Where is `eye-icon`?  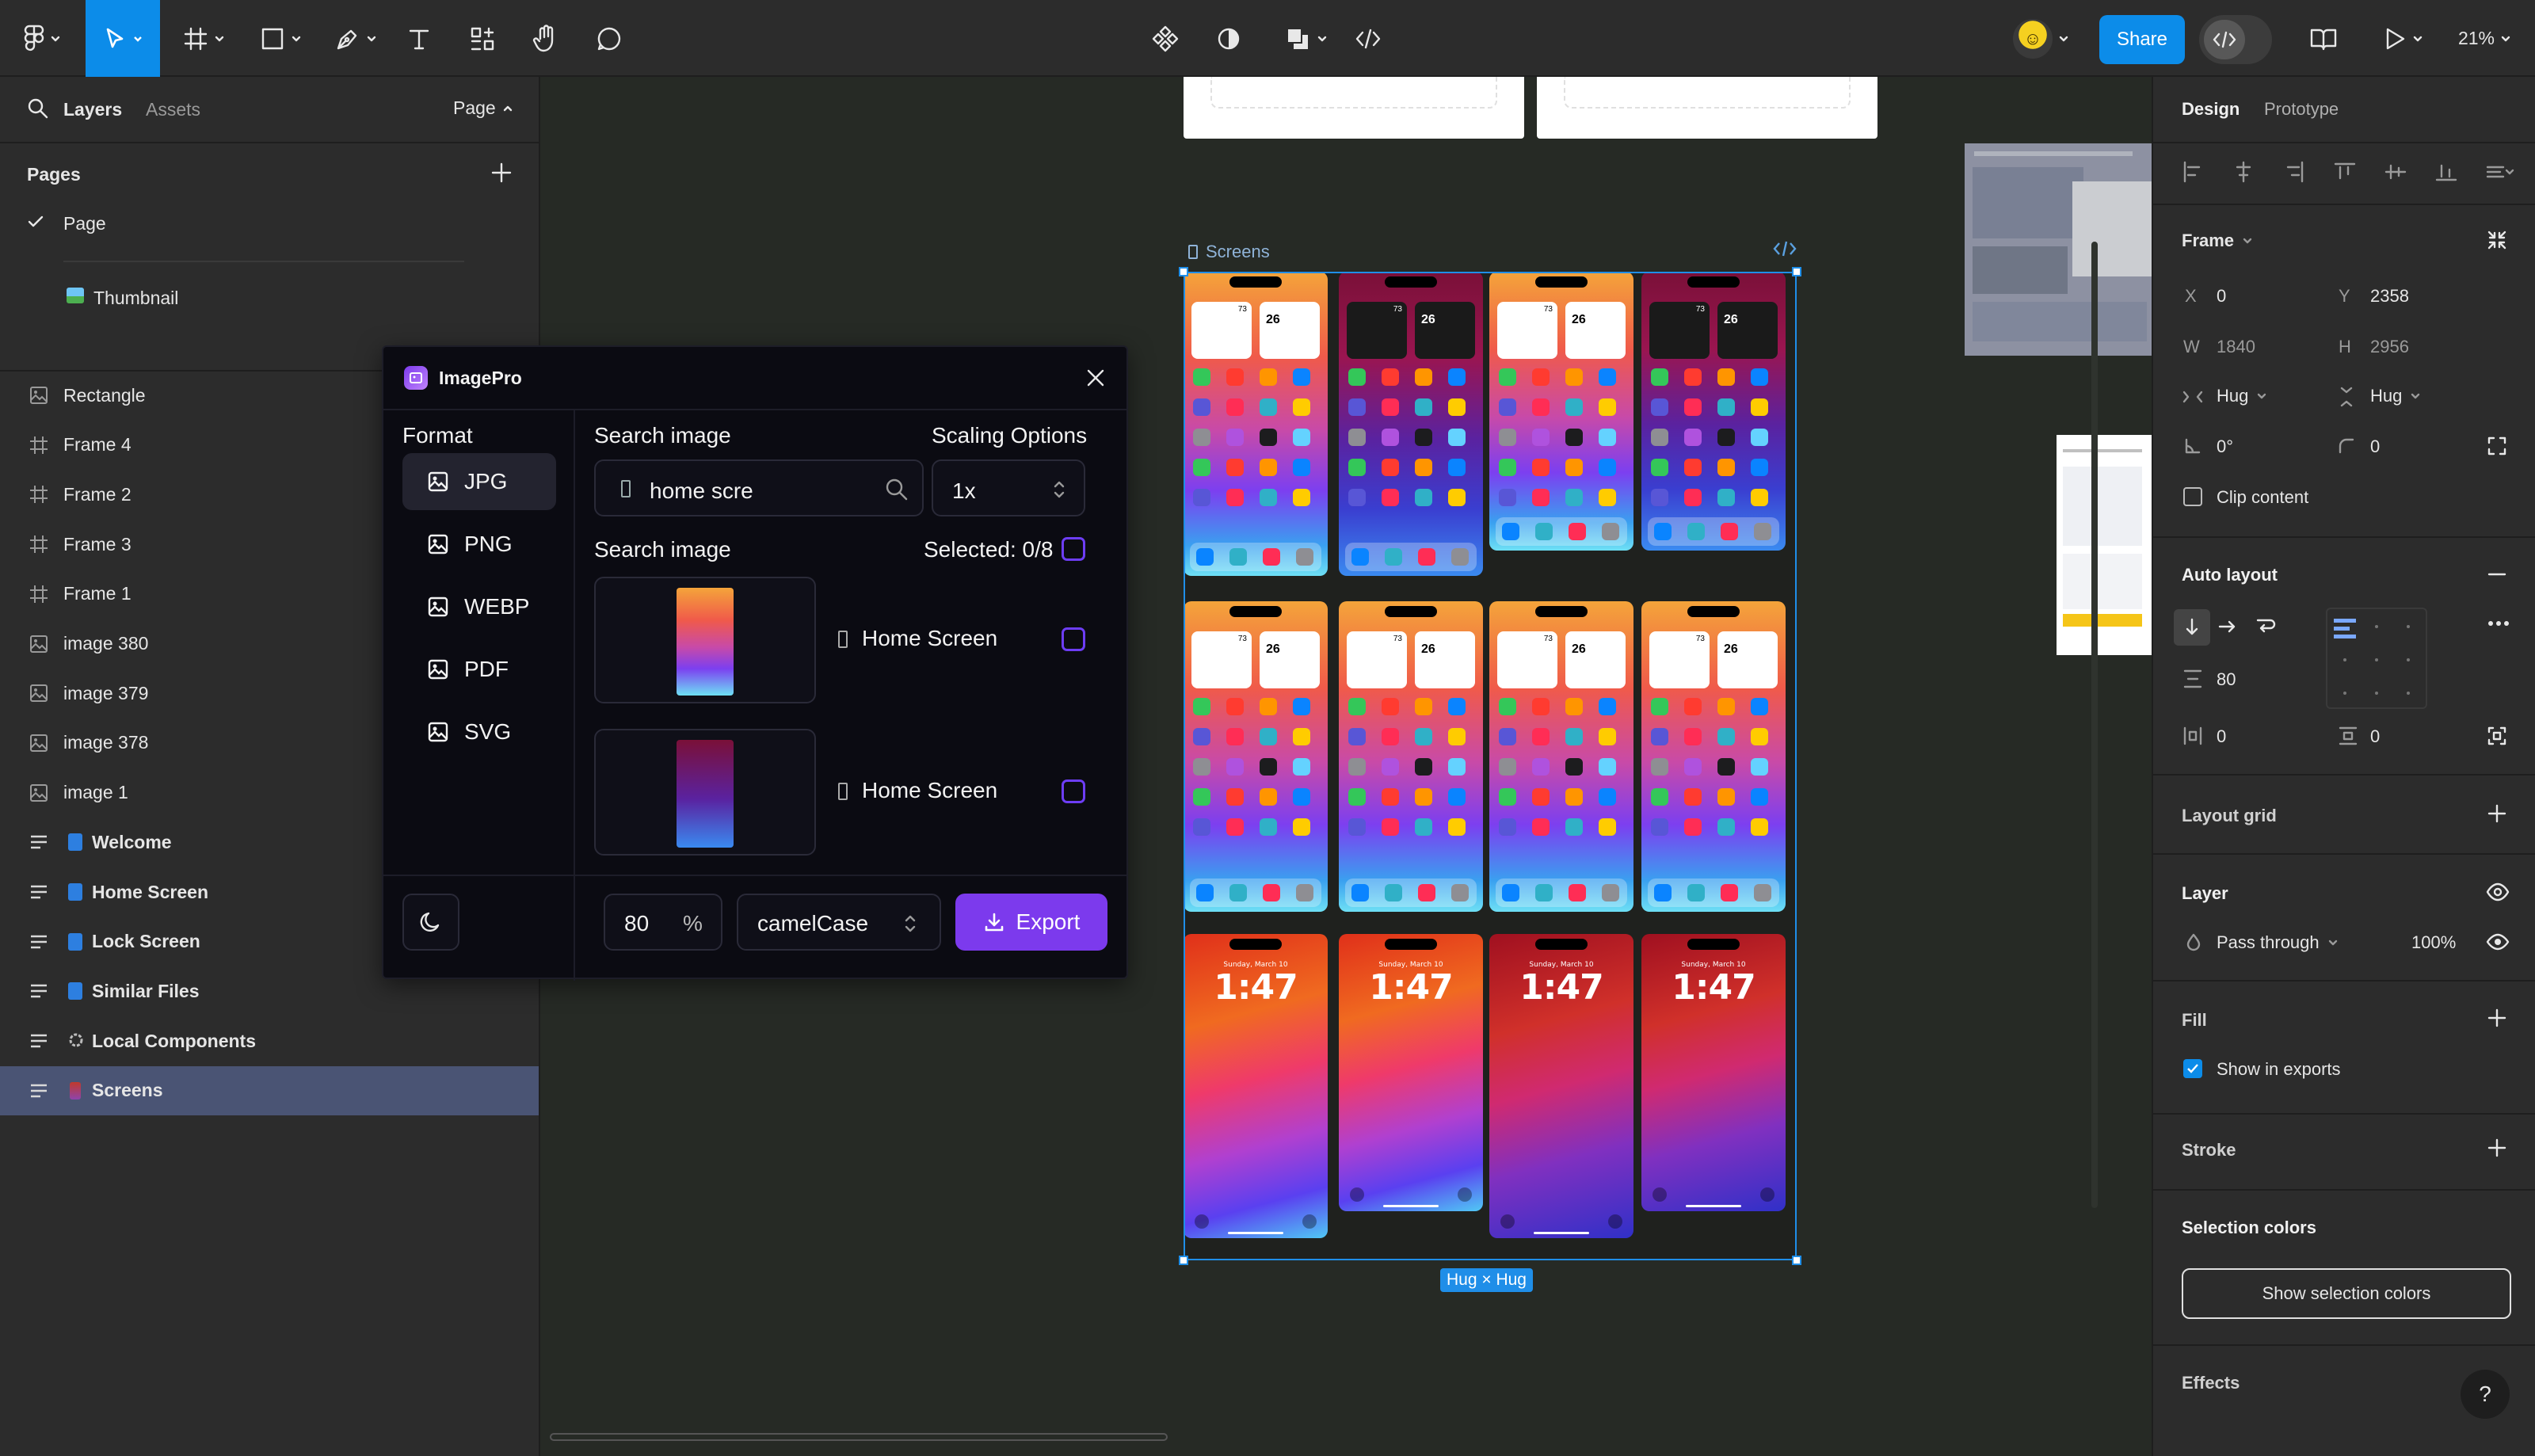
eye-icon is located at coordinates (2498, 941).